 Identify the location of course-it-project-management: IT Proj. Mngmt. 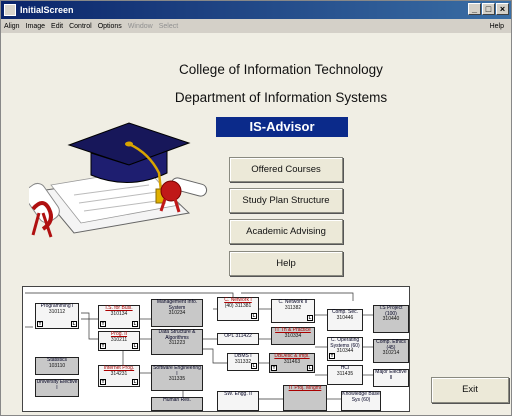
(305, 398).